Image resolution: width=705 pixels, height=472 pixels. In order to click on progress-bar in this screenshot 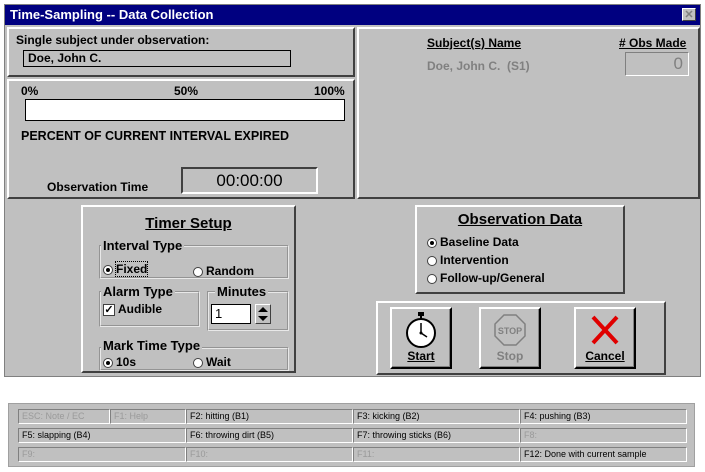, I will do `click(185, 110)`.